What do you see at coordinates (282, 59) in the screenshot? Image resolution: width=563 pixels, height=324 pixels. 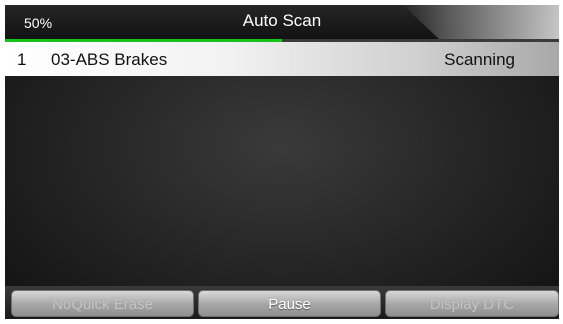 I see `scan-list-row: 1 03-ABS Brakes Scanning` at bounding box center [282, 59].